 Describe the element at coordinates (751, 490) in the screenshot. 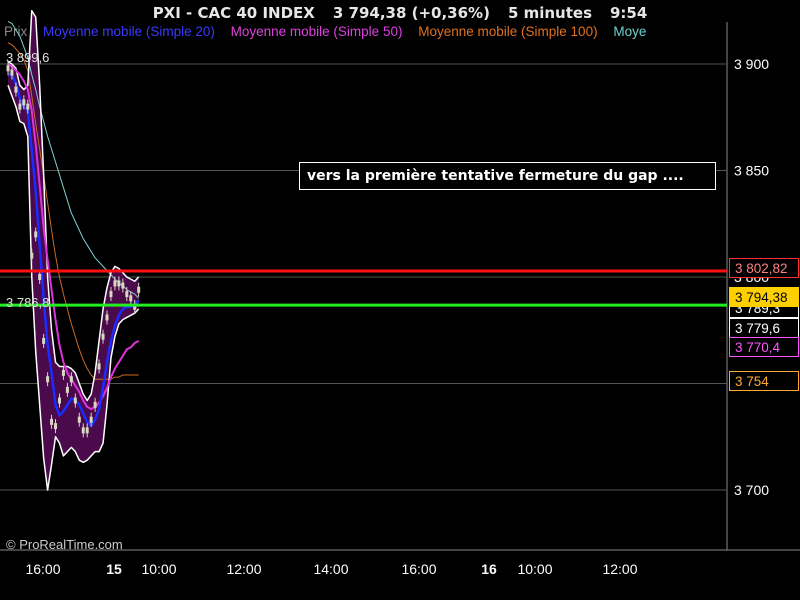

I see `y-tick-label: 3 700` at that location.